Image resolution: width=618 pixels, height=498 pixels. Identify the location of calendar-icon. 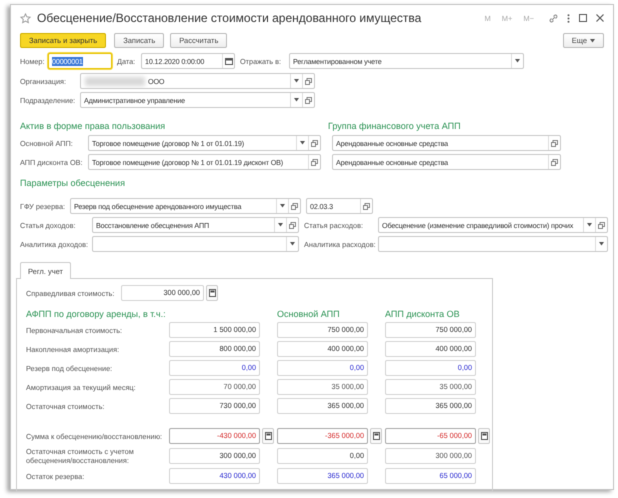
(228, 61).